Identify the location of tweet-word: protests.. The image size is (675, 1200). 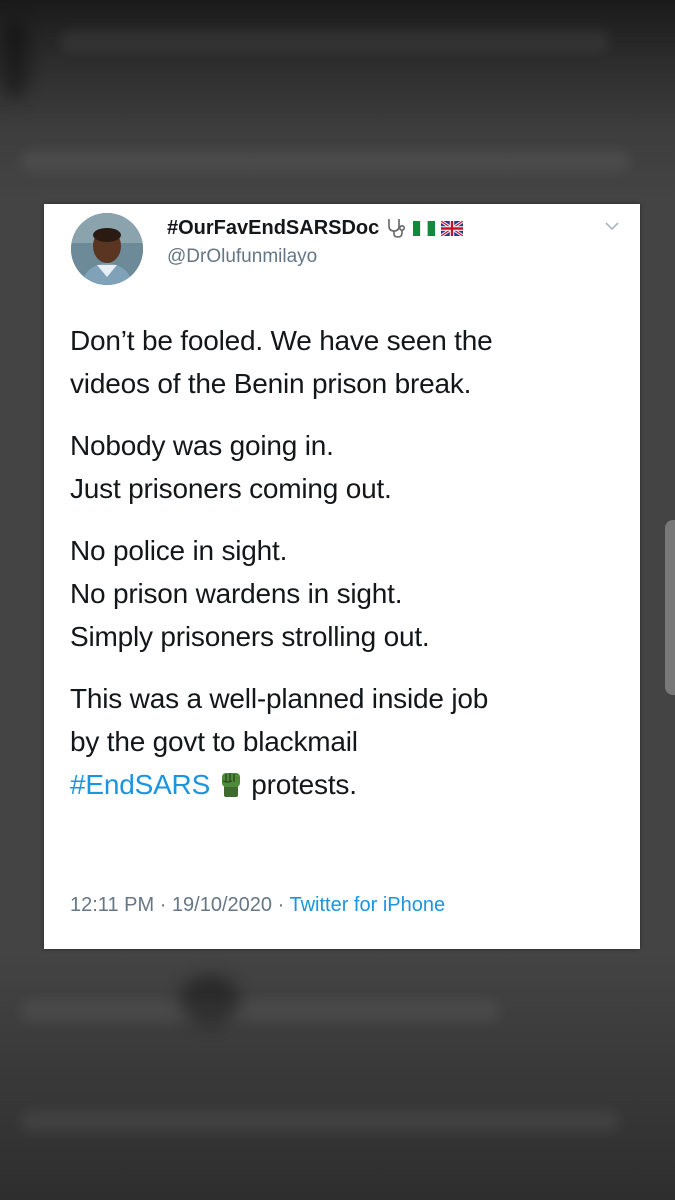
(304, 784).